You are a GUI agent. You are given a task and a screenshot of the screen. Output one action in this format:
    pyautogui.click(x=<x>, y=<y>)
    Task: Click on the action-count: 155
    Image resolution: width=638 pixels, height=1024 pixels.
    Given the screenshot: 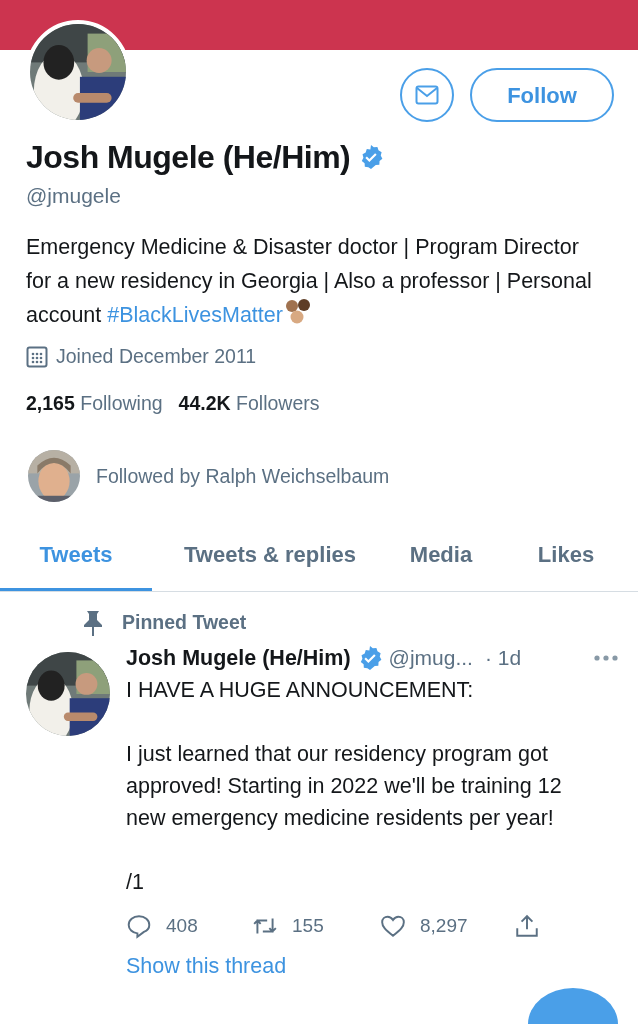 What is the action you would take?
    pyautogui.click(x=308, y=925)
    